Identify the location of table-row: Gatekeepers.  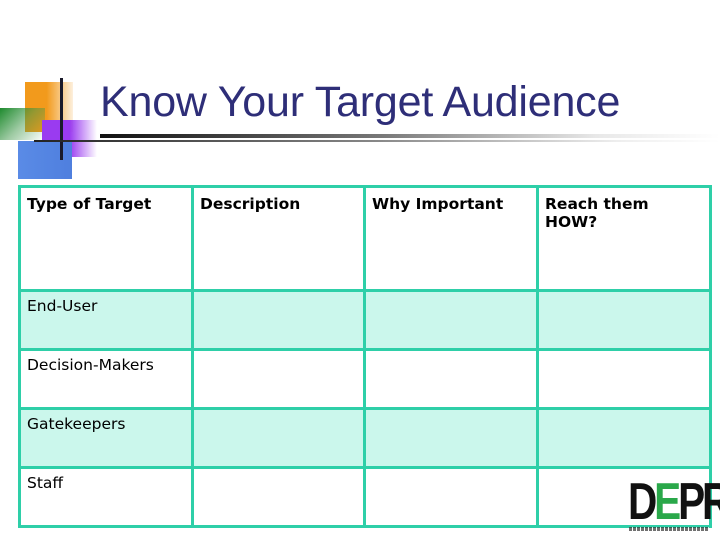
(365, 438).